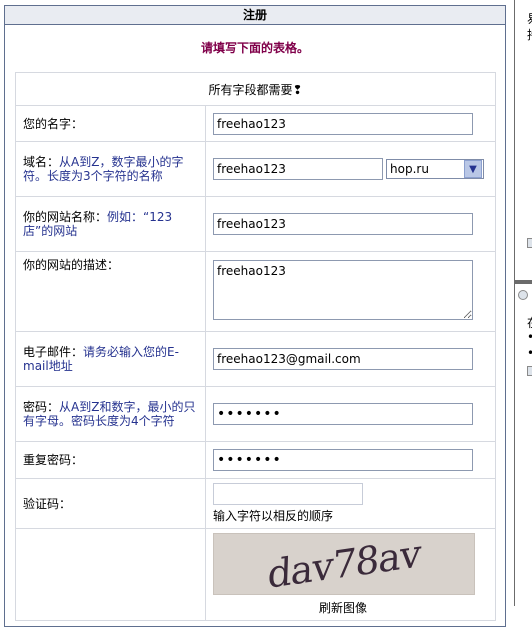 The height and width of the screenshot is (627, 532). What do you see at coordinates (435, 169) in the screenshot?
I see `domain-zone-select: hop.ru ▼` at bounding box center [435, 169].